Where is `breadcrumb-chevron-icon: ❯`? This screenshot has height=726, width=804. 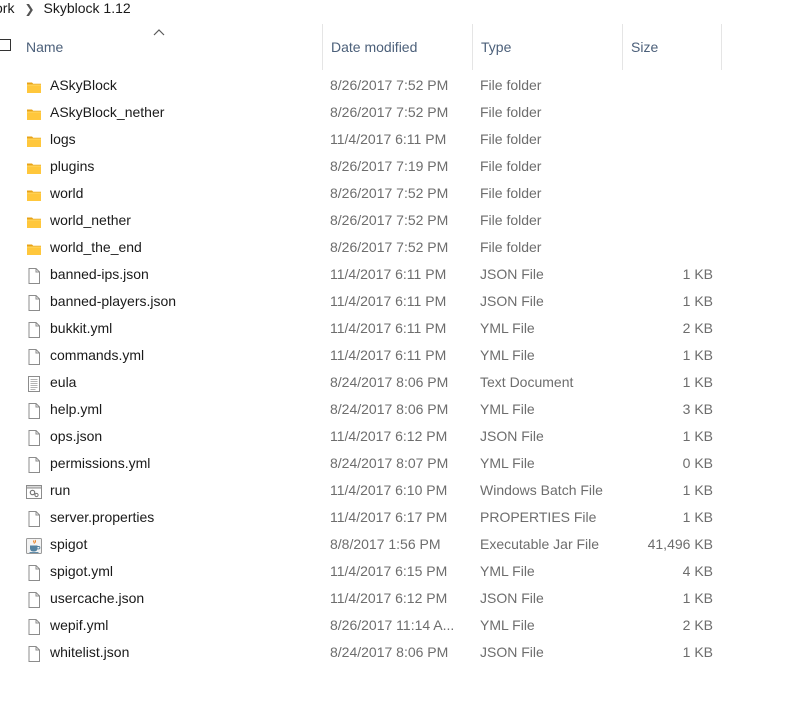
breadcrumb-chevron-icon: ❯ is located at coordinates (29, 9).